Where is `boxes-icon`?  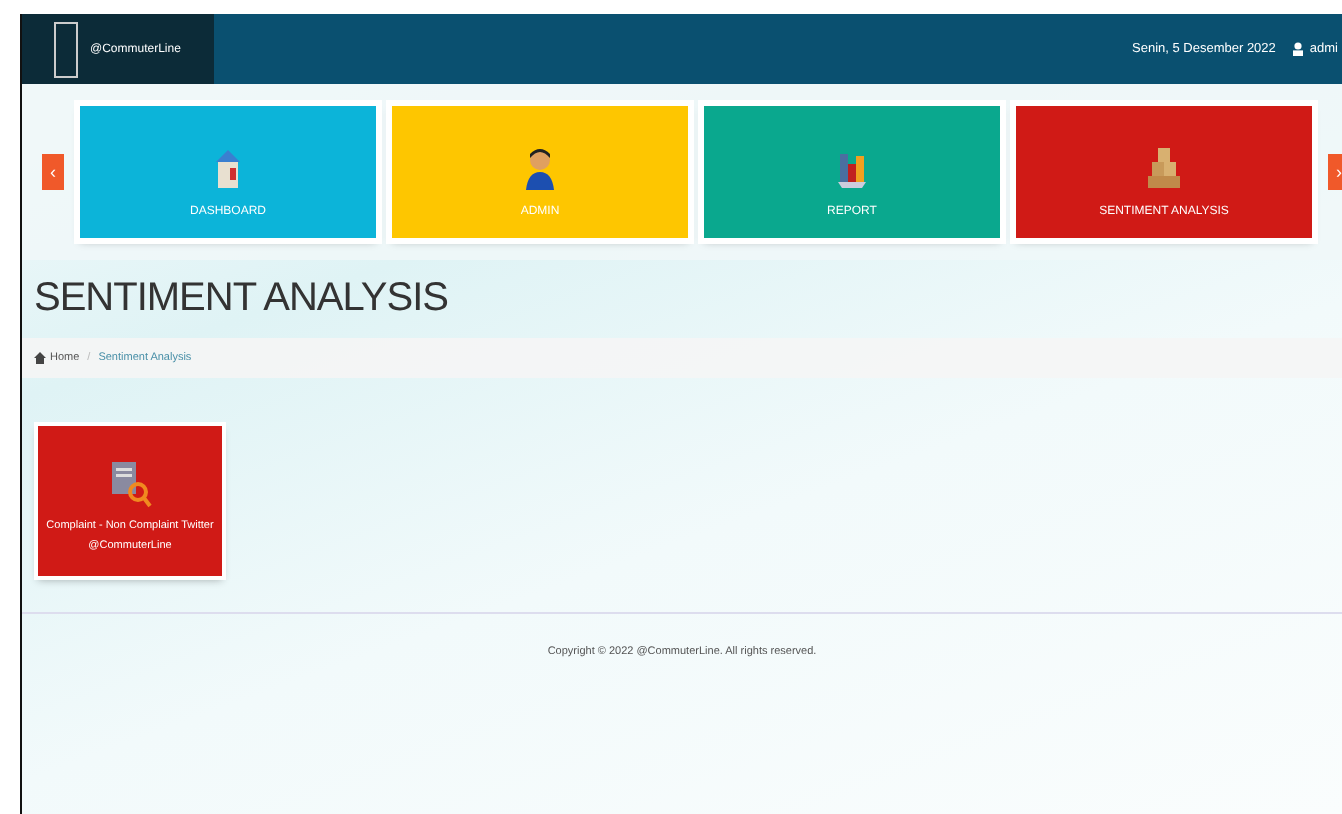
boxes-icon is located at coordinates (1164, 168).